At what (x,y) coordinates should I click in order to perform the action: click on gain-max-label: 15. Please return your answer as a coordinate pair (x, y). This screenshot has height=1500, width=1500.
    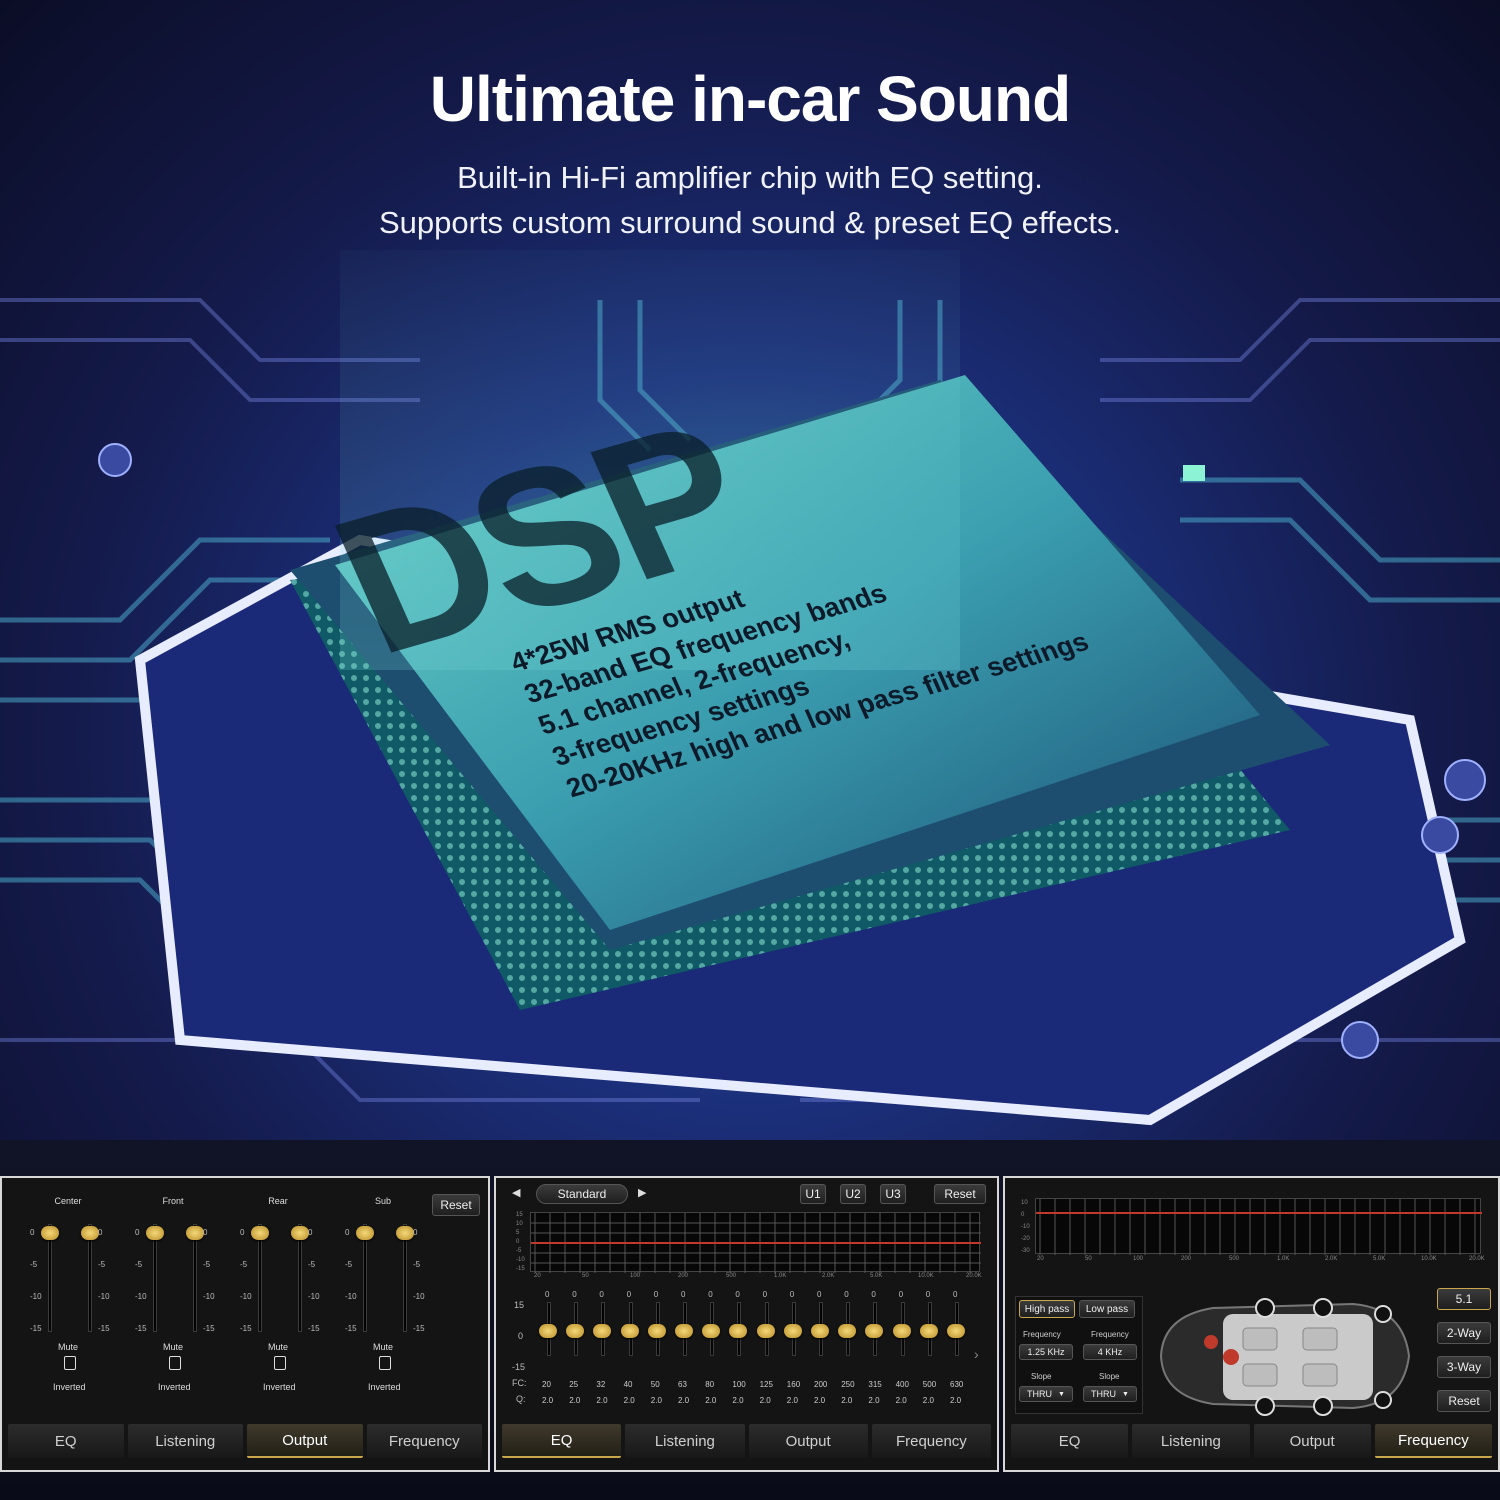
    Looking at the image, I should click on (519, 1305).